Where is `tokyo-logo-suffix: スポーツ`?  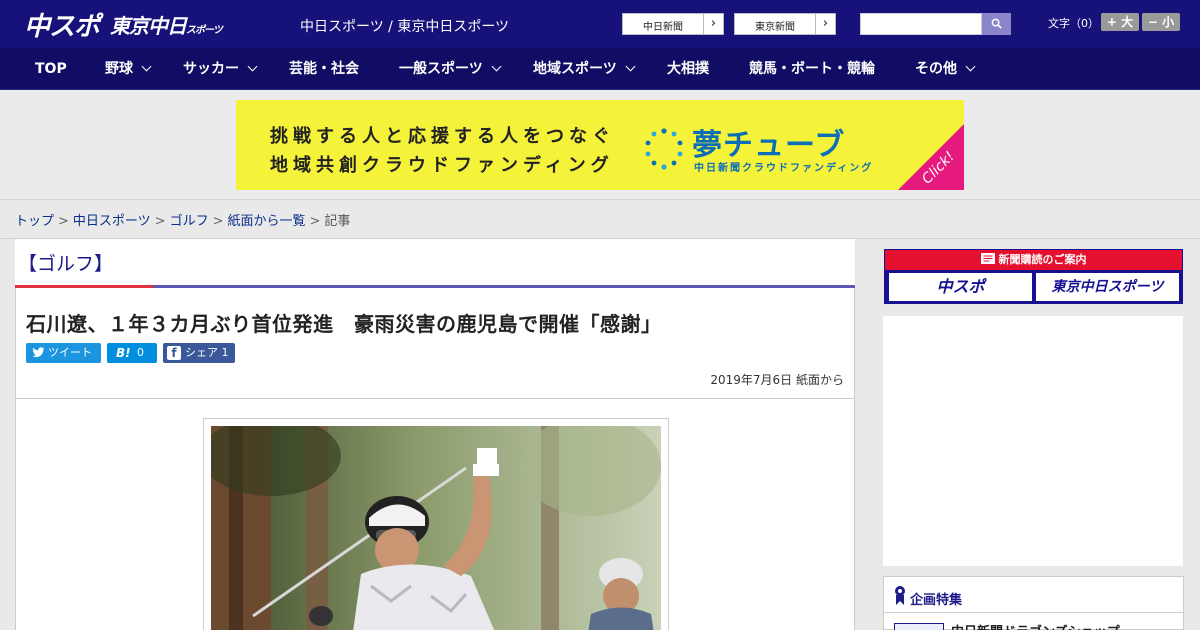 tokyo-logo-suffix: スポーツ is located at coordinates (204, 30).